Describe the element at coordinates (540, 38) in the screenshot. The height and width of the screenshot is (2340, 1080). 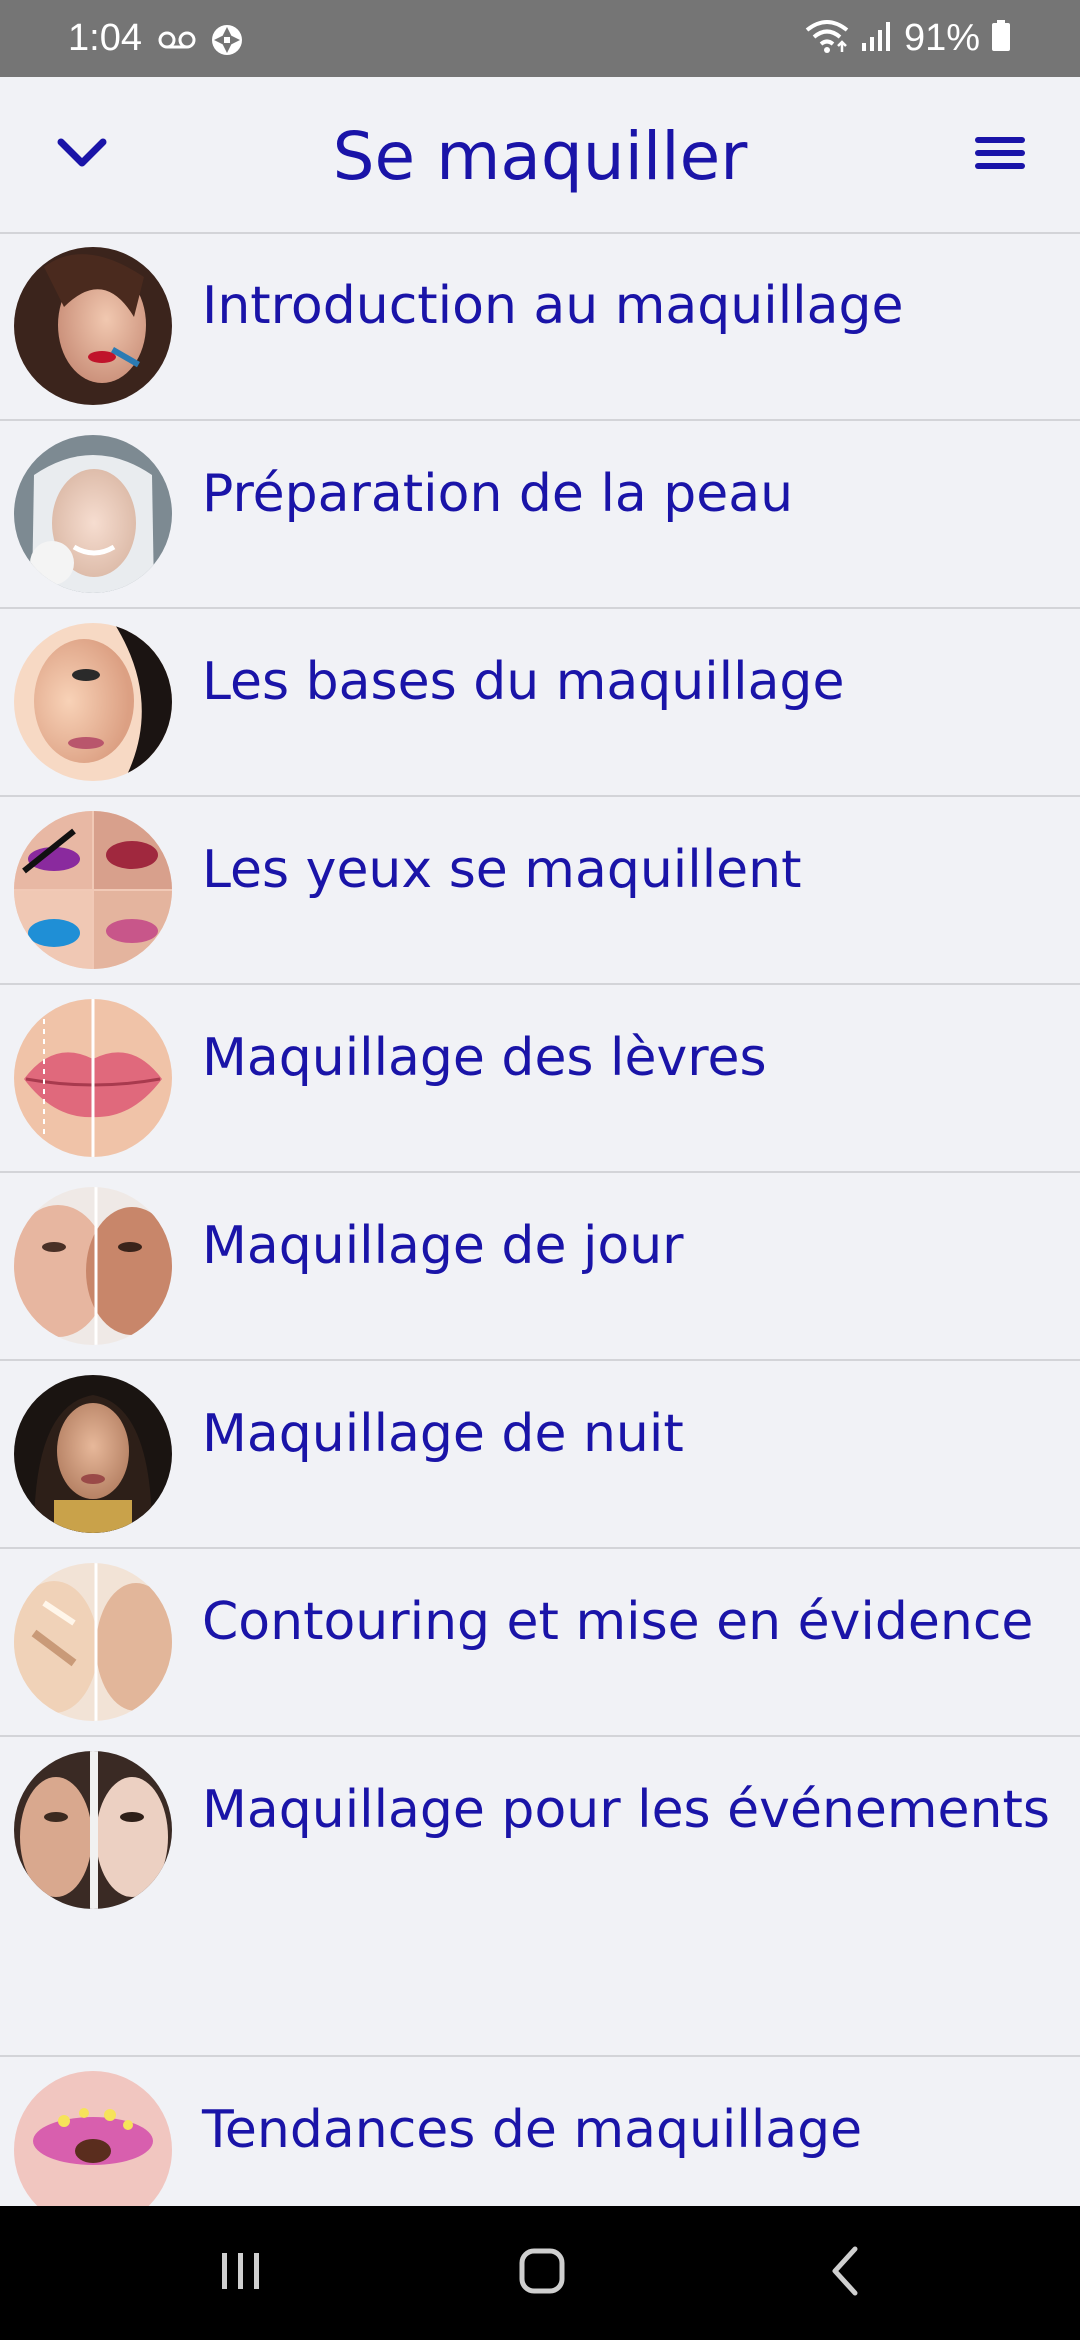
I see `status-bar: 1:04 91%` at that location.